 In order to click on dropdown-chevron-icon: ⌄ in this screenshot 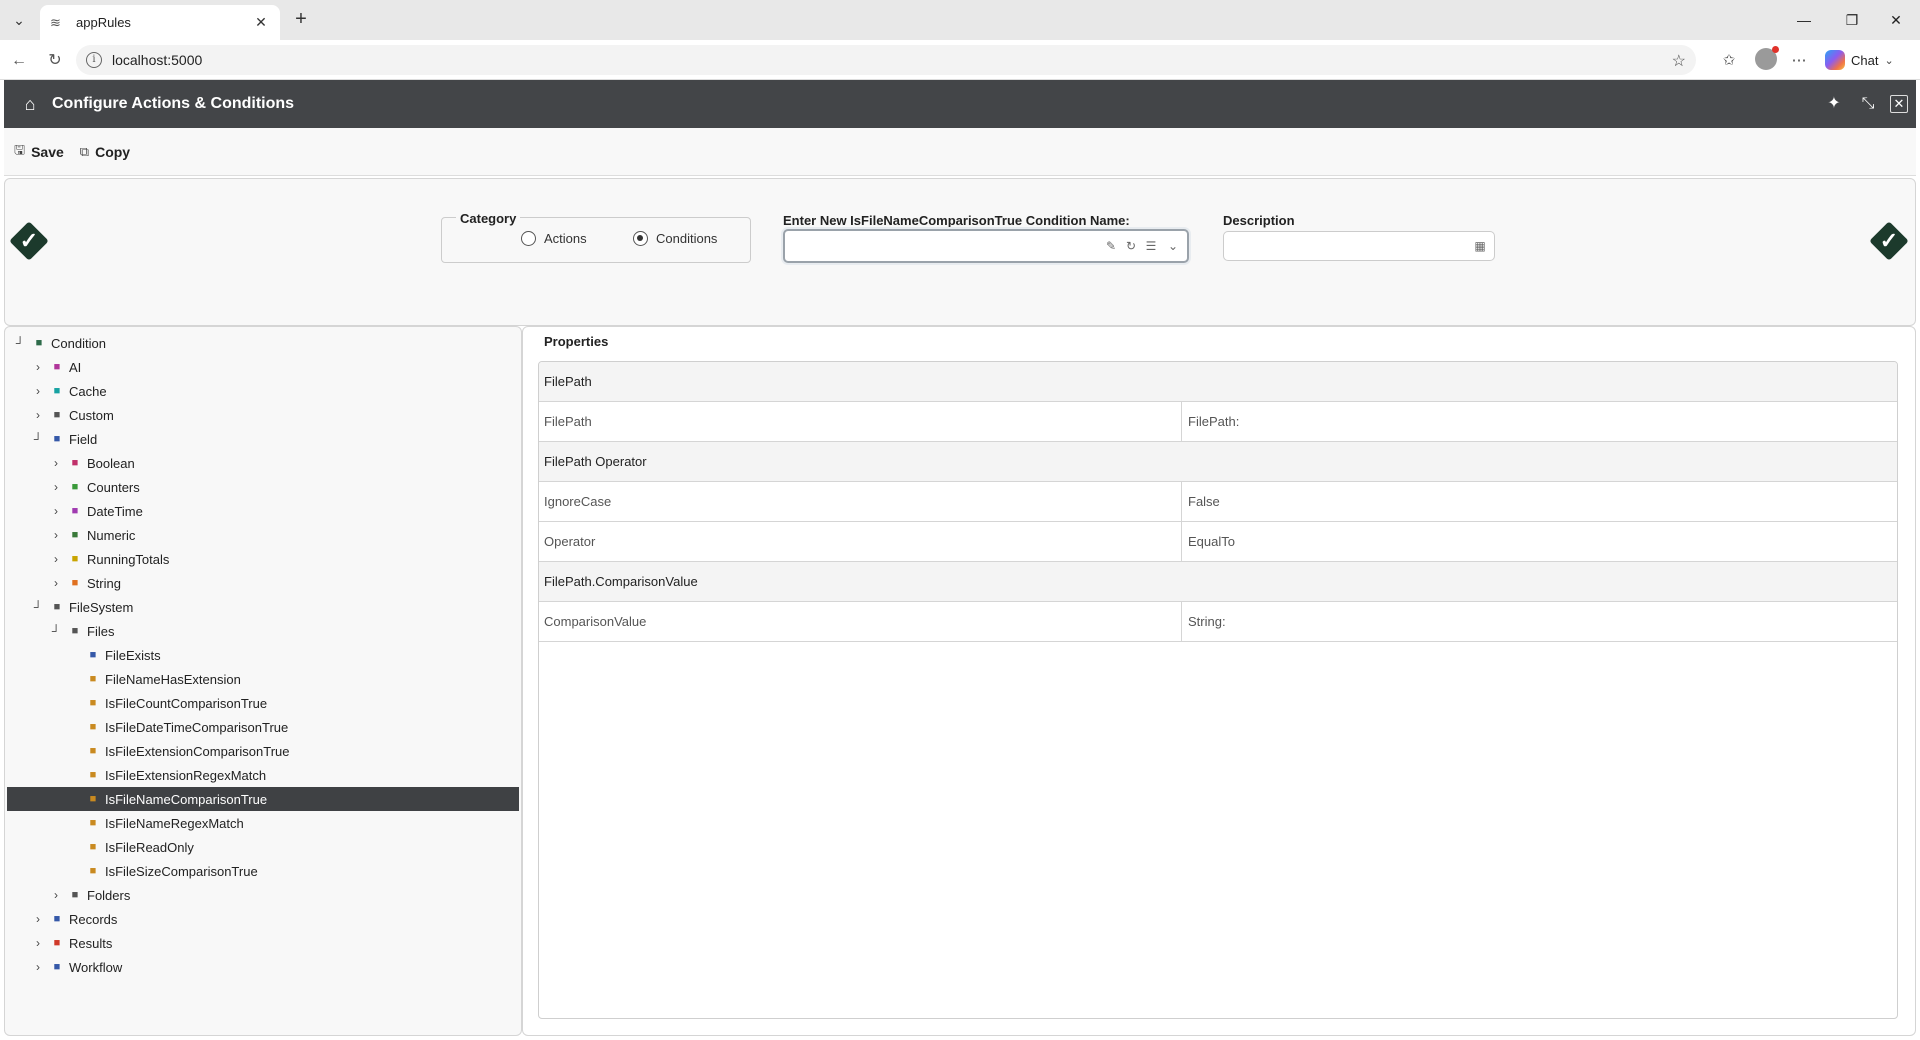, I will do `click(1173, 246)`.